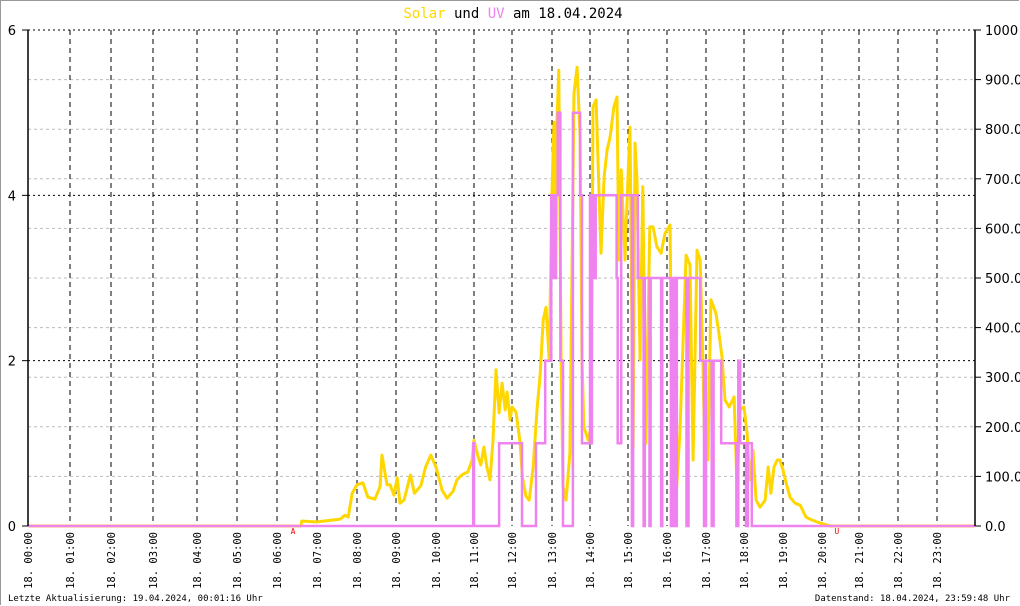 This screenshot has height=606, width=1020. I want to click on x-tick-label: 18. 08:00, so click(358, 560).